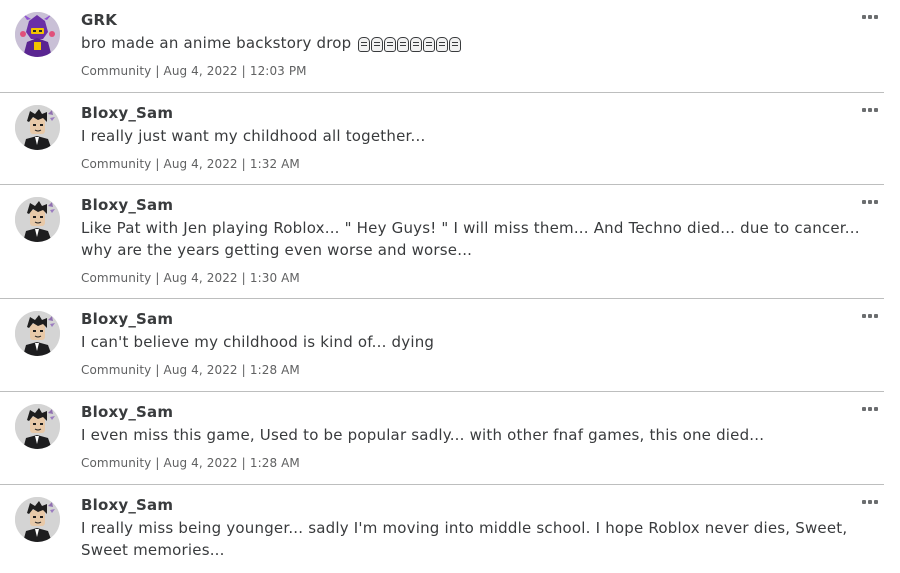  What do you see at coordinates (278, 71) in the screenshot?
I see `post-time: 12:03 PM` at bounding box center [278, 71].